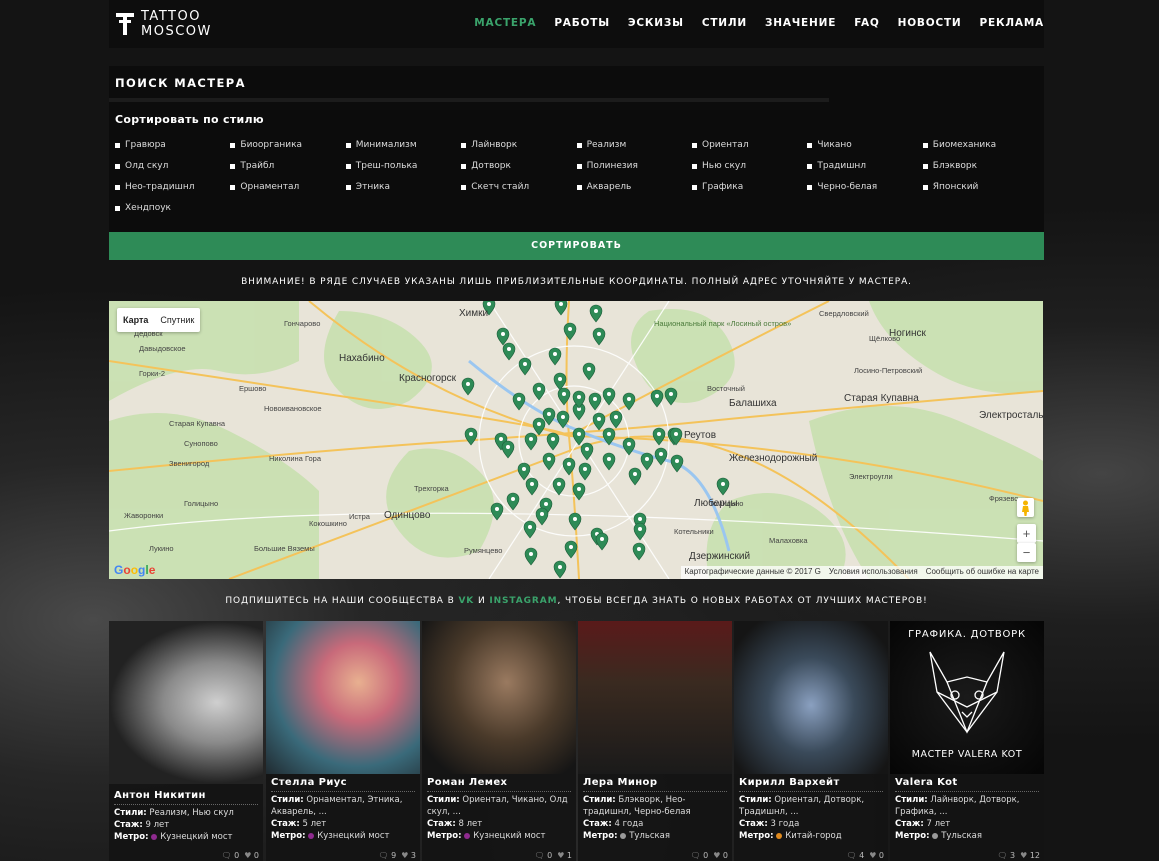 The width and height of the screenshot is (1159, 861). Describe the element at coordinates (1026, 552) in the screenshot. I see `zoom-out-button: −` at that location.